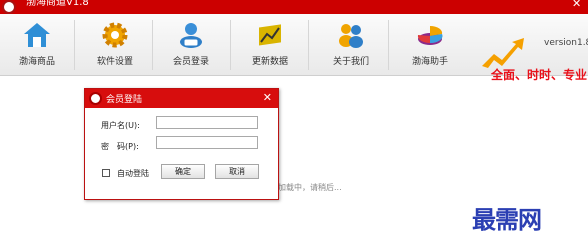  Describe the element at coordinates (57, 4) in the screenshot. I see `window-title: 渤海商道V1.8` at that location.